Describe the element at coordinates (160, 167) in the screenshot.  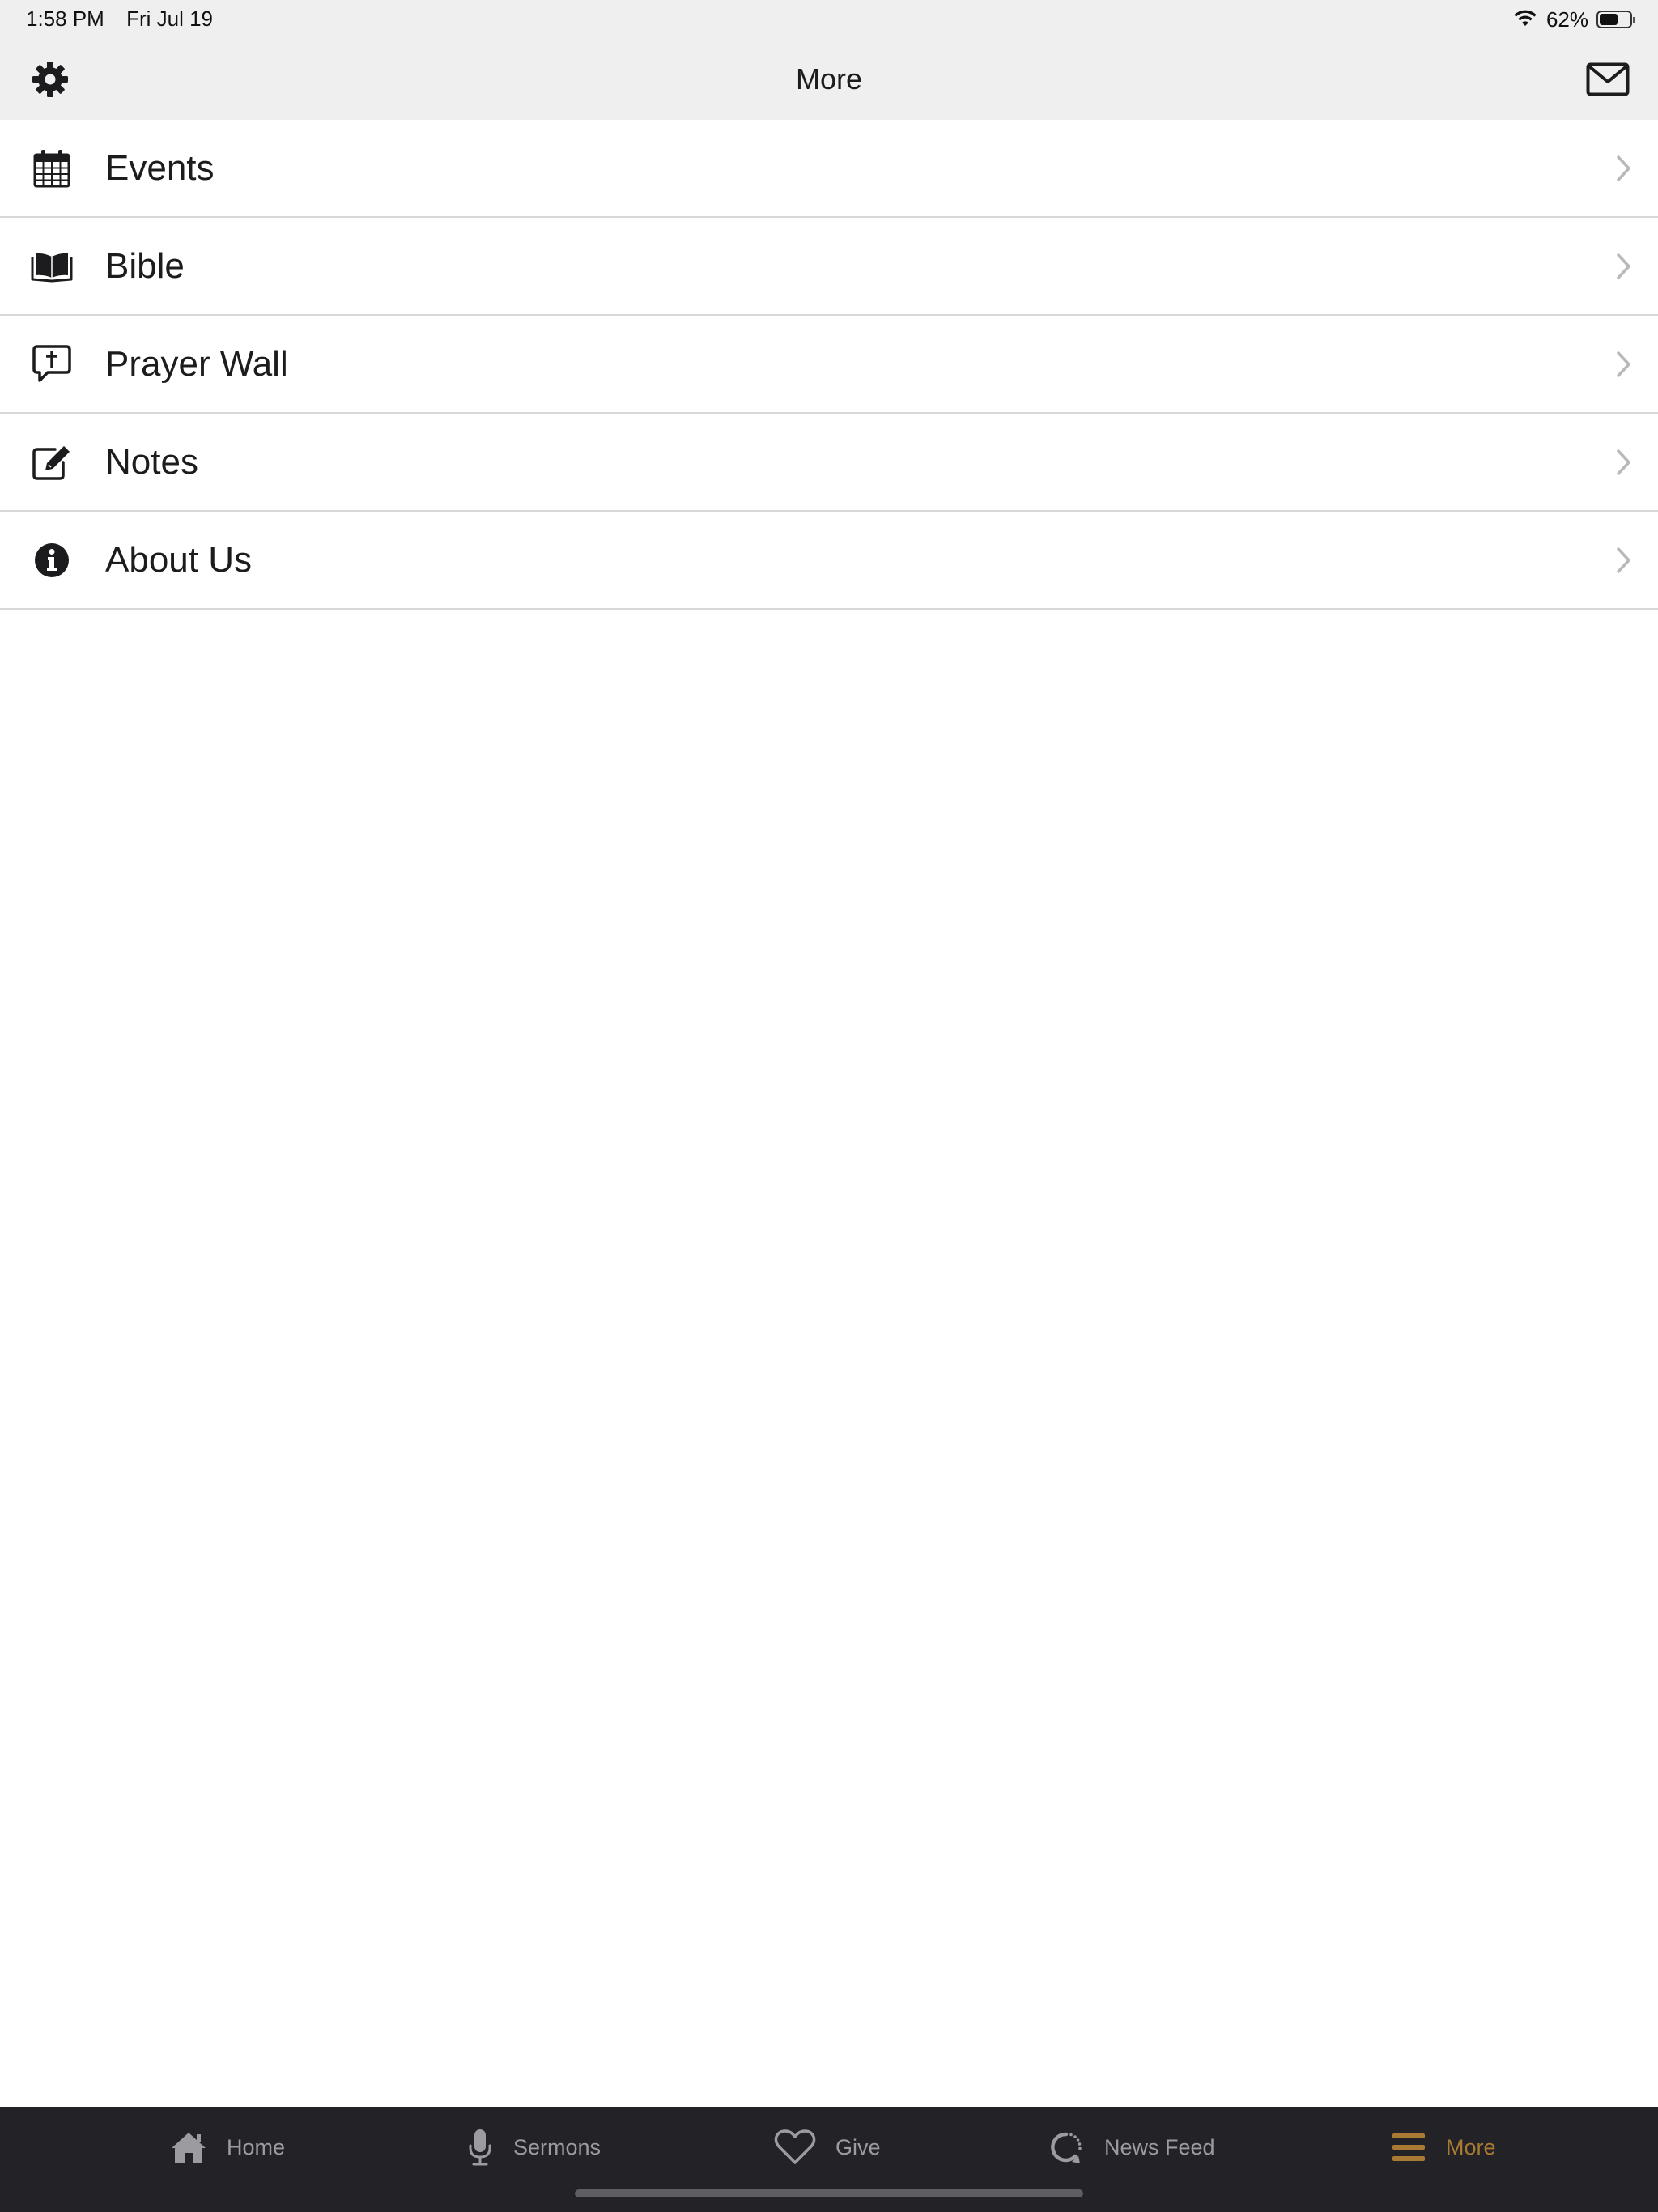
I see `menu-item-label: Events` at that location.